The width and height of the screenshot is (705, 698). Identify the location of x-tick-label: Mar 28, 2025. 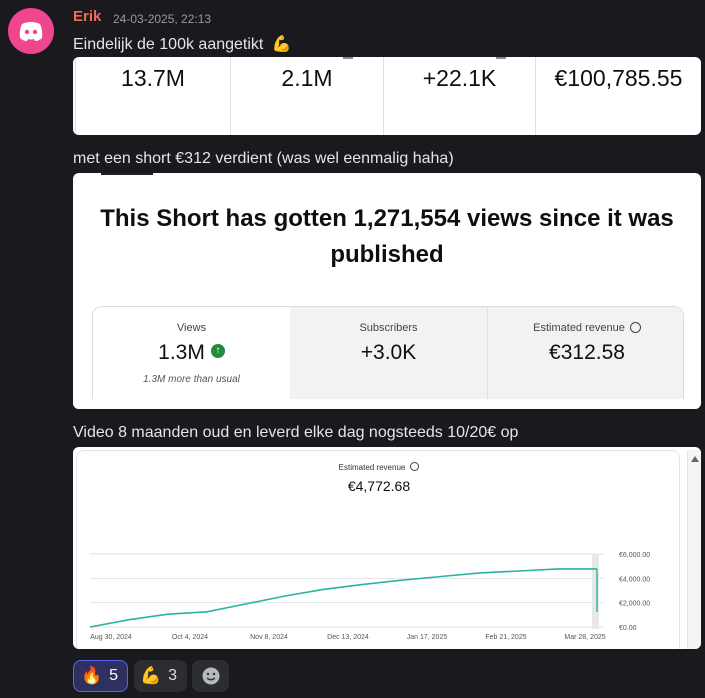
(584, 637).